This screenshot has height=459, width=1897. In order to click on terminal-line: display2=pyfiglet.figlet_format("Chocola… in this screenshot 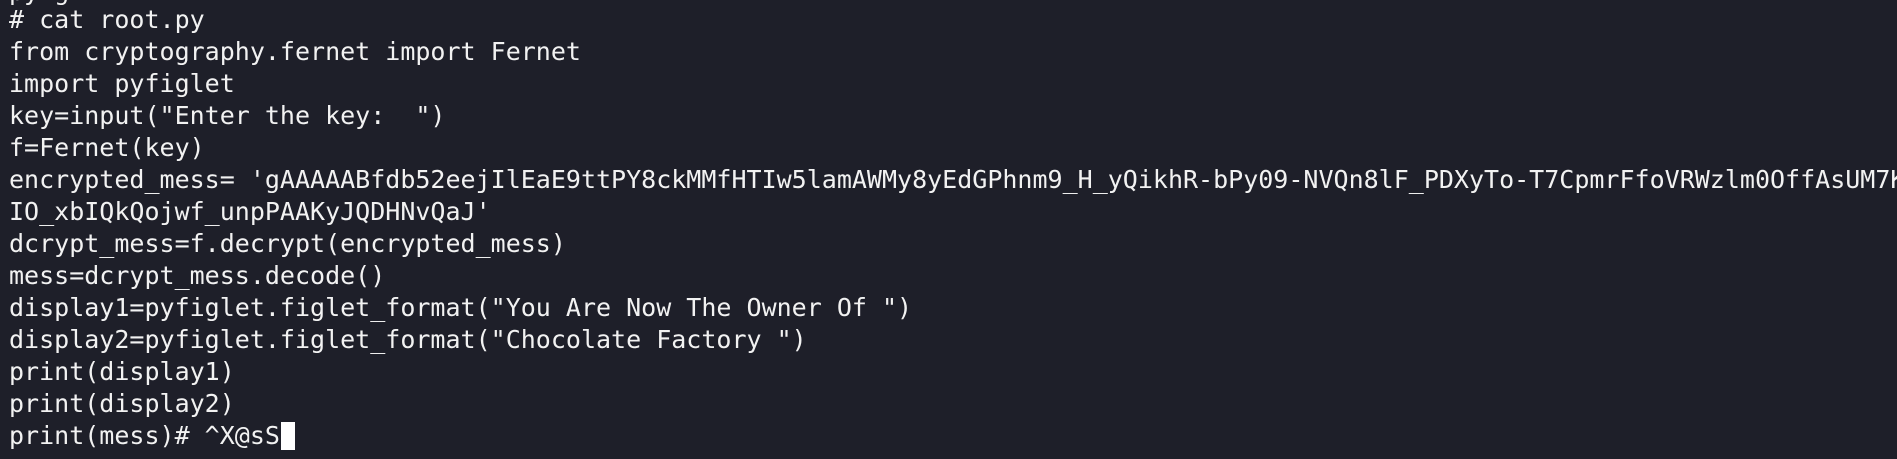, I will do `click(408, 339)`.